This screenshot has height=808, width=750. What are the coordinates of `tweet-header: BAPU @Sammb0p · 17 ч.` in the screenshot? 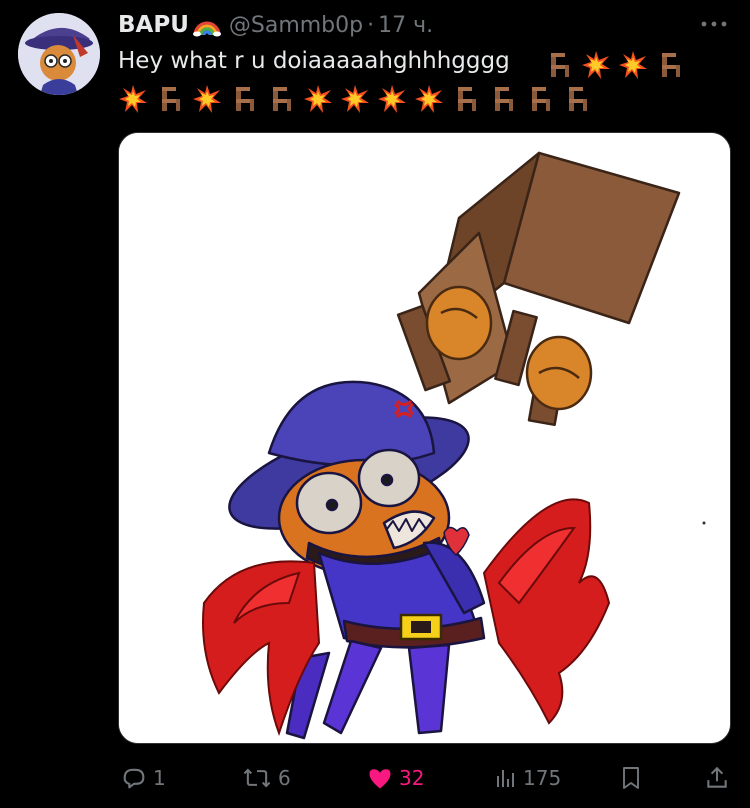 It's located at (275, 25).